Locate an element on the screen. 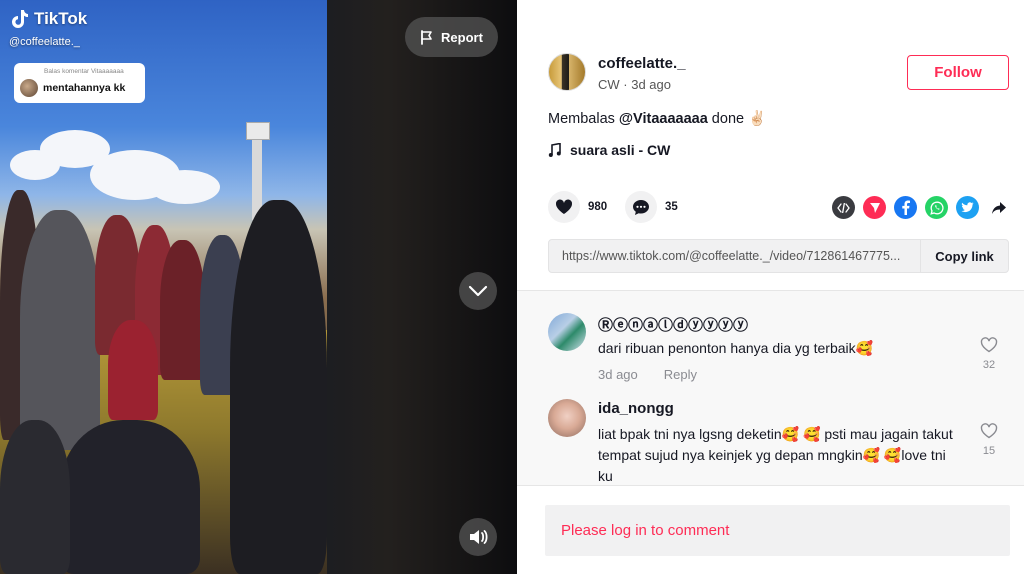 This screenshot has width=1024, height=574. author-meta: CW · 3d ago is located at coordinates (634, 84).